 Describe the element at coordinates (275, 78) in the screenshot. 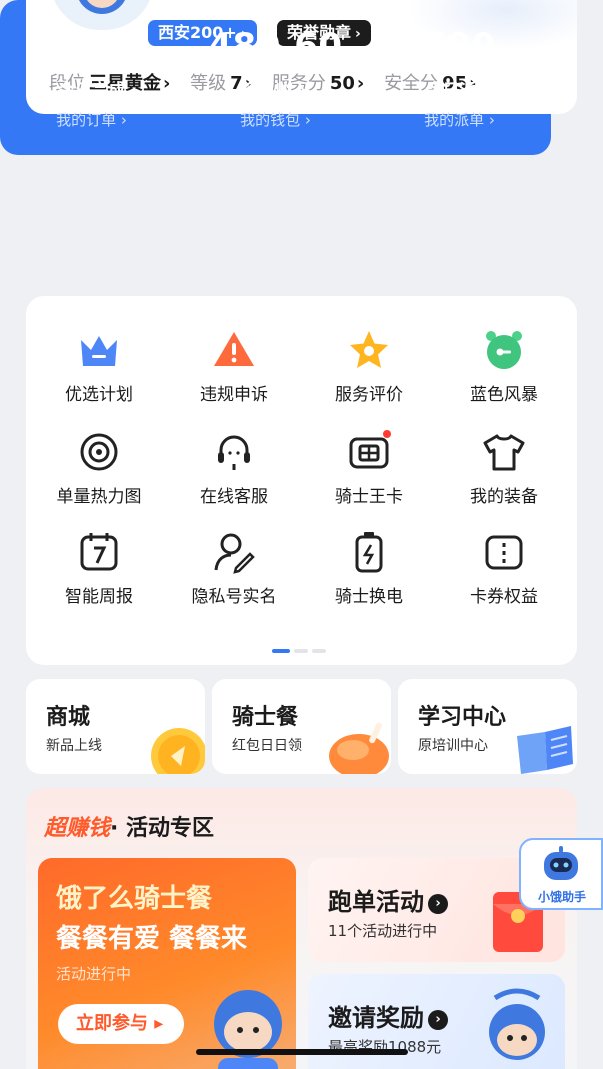

I see `today-income: 480.60 今日收入 我的钱包 ›` at that location.